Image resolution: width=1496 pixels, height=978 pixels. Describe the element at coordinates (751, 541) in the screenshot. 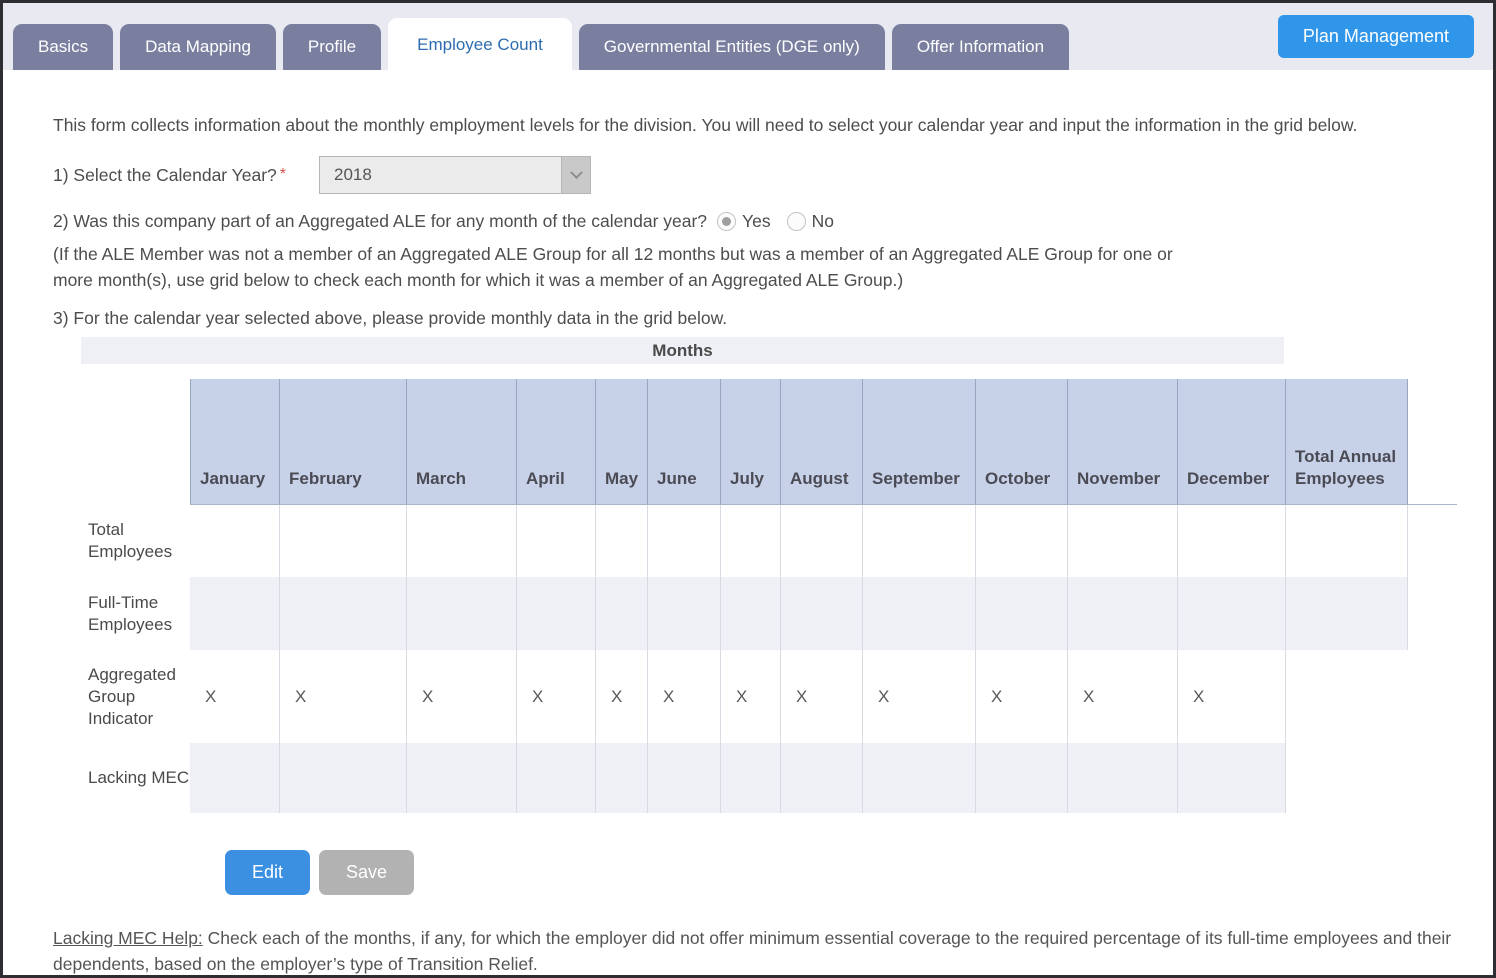

I see `cell-total-employees-july` at that location.